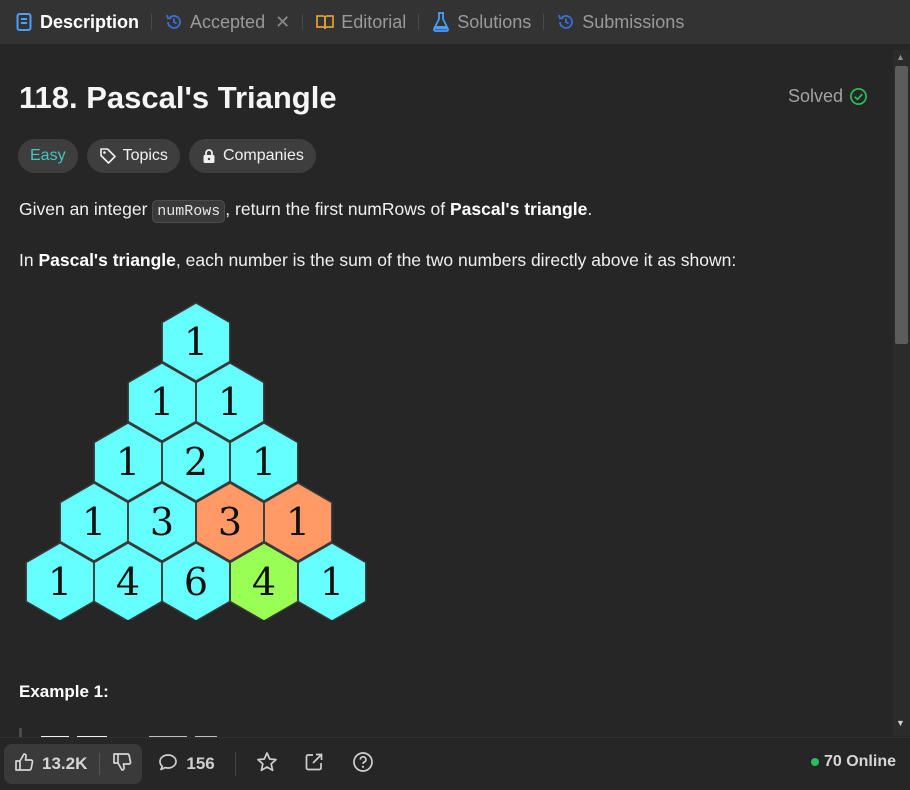 This screenshot has width=910, height=790. What do you see at coordinates (168, 764) in the screenshot?
I see `comment-icon` at bounding box center [168, 764].